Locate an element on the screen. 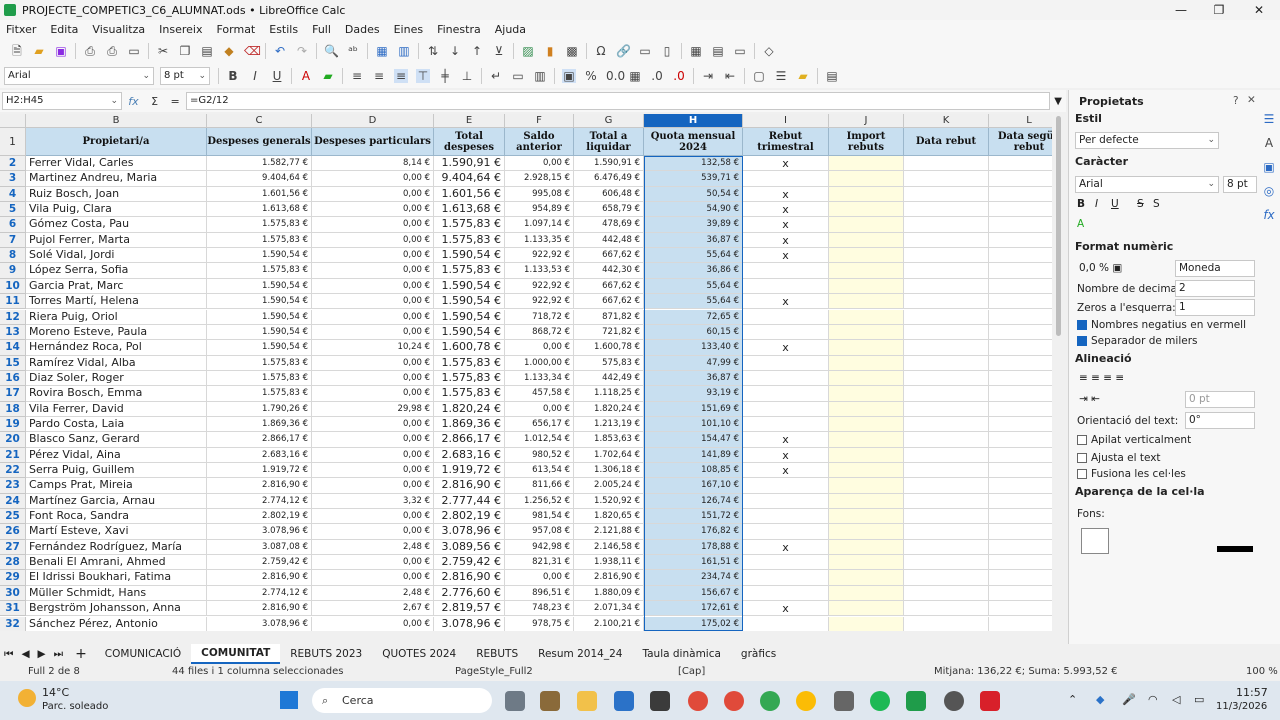  owner-name-cell: Solé Vidal, Jordi is located at coordinates (116, 256).